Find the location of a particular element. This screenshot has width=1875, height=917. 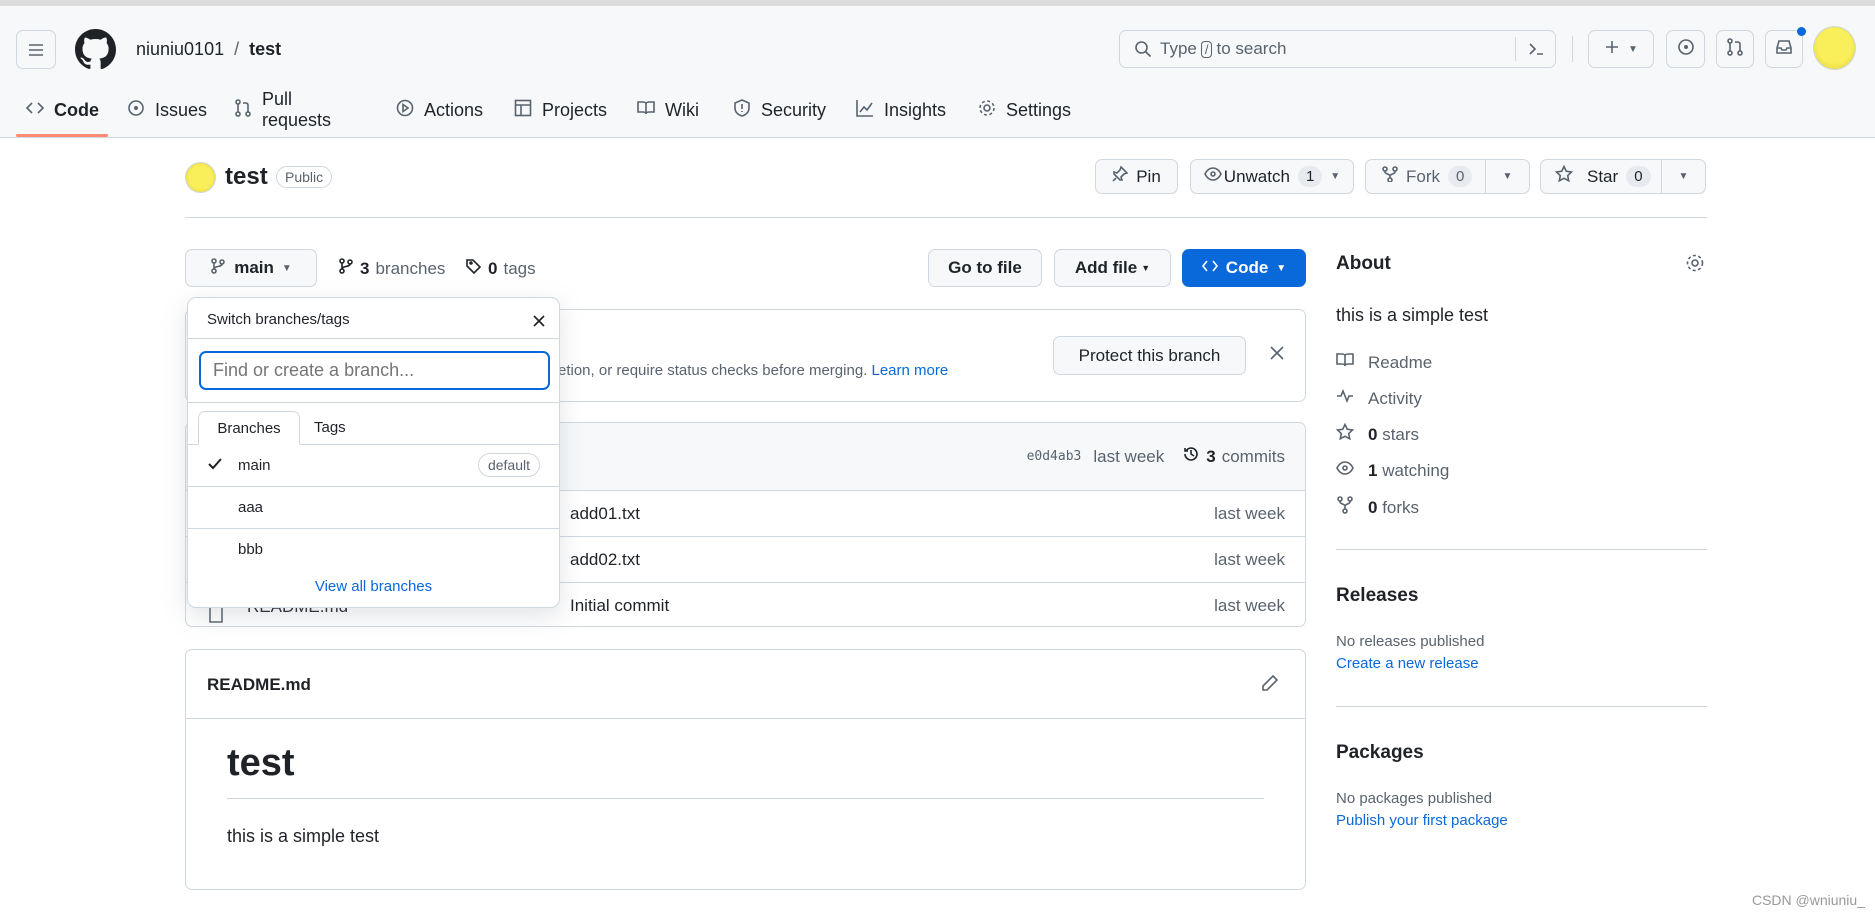

releases-empty: No releases published is located at coordinates (1410, 641).